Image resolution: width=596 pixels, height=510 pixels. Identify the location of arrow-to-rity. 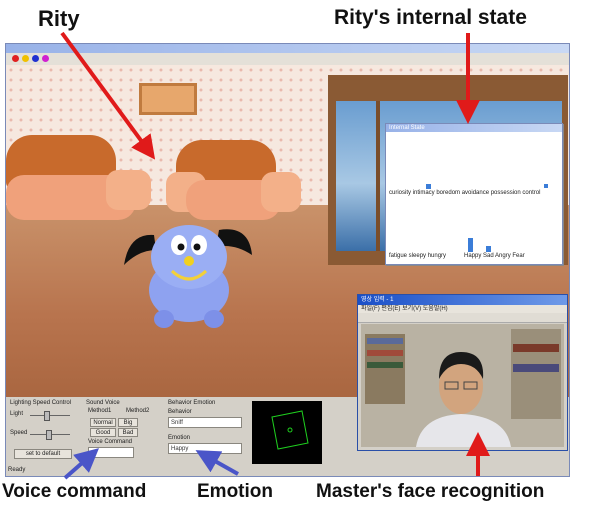
(108, 95).